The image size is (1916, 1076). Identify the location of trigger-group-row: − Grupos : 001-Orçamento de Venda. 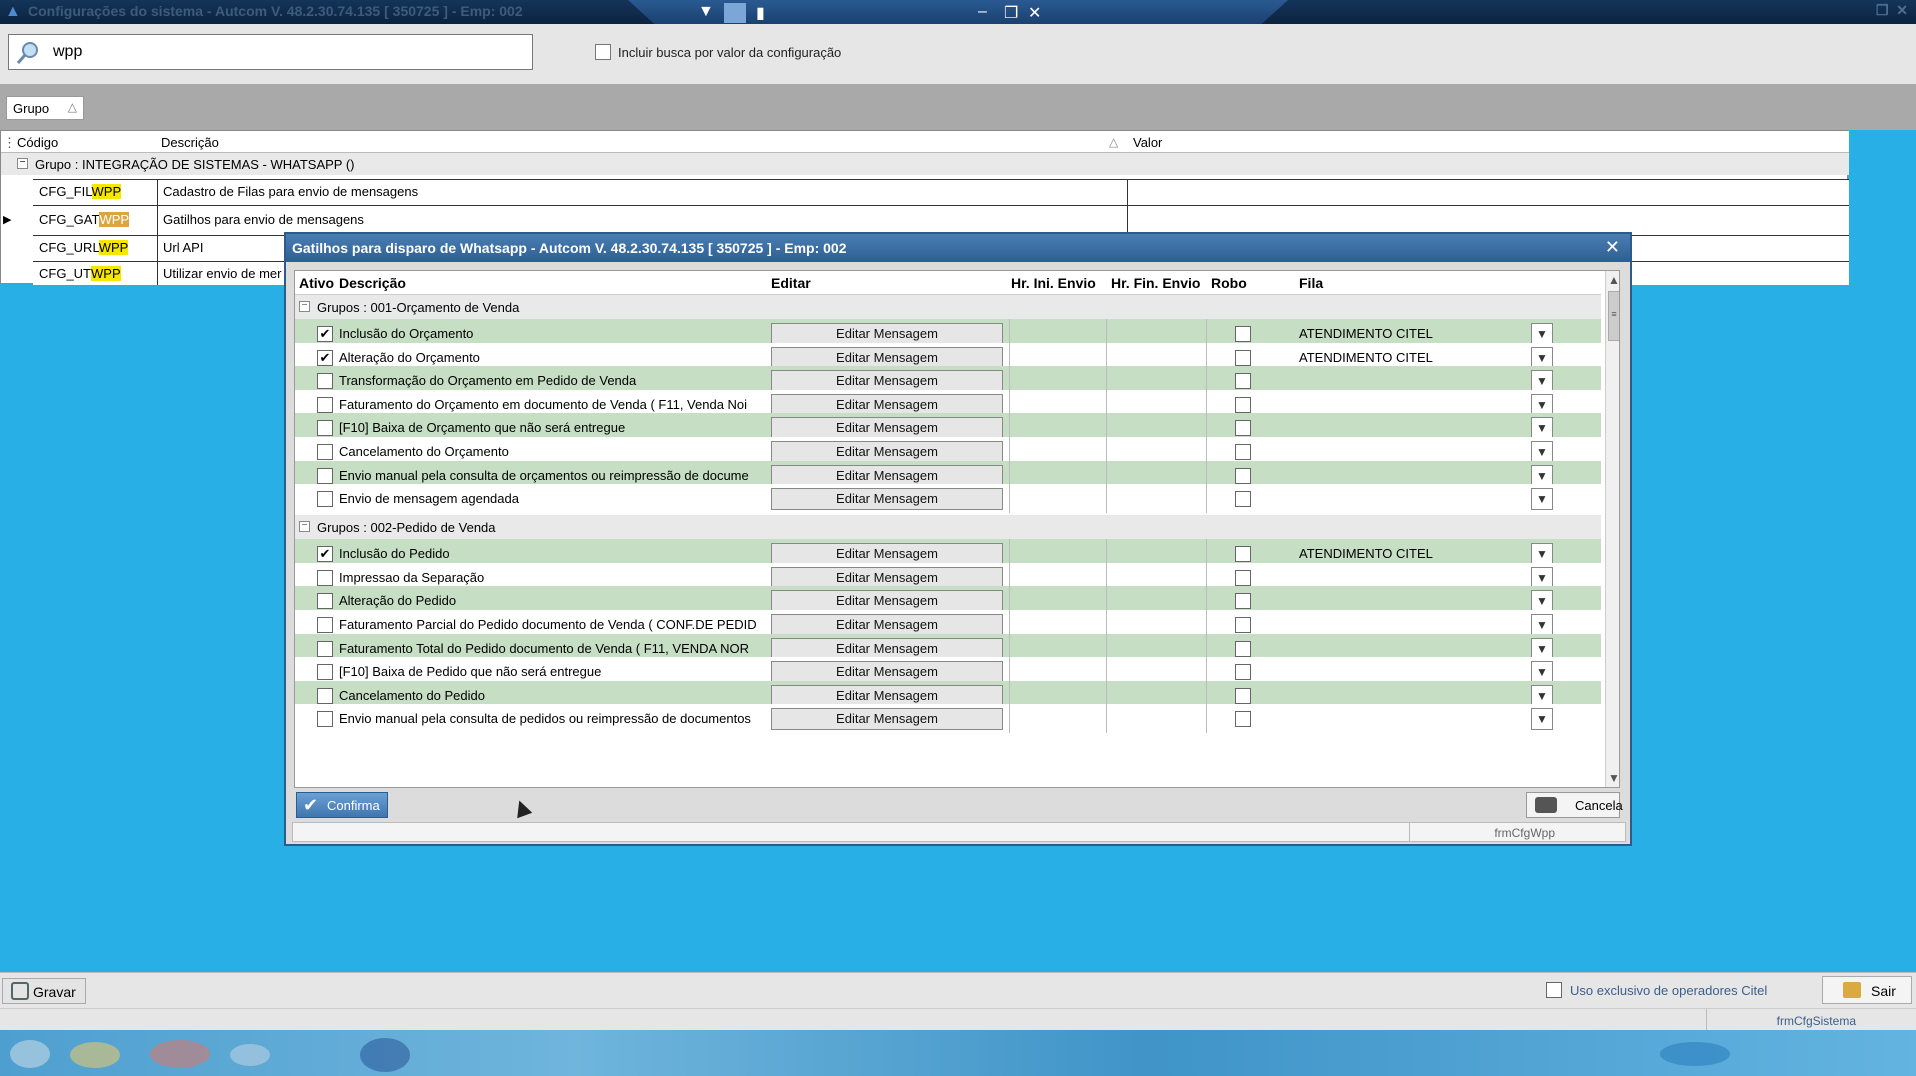
(948, 307).